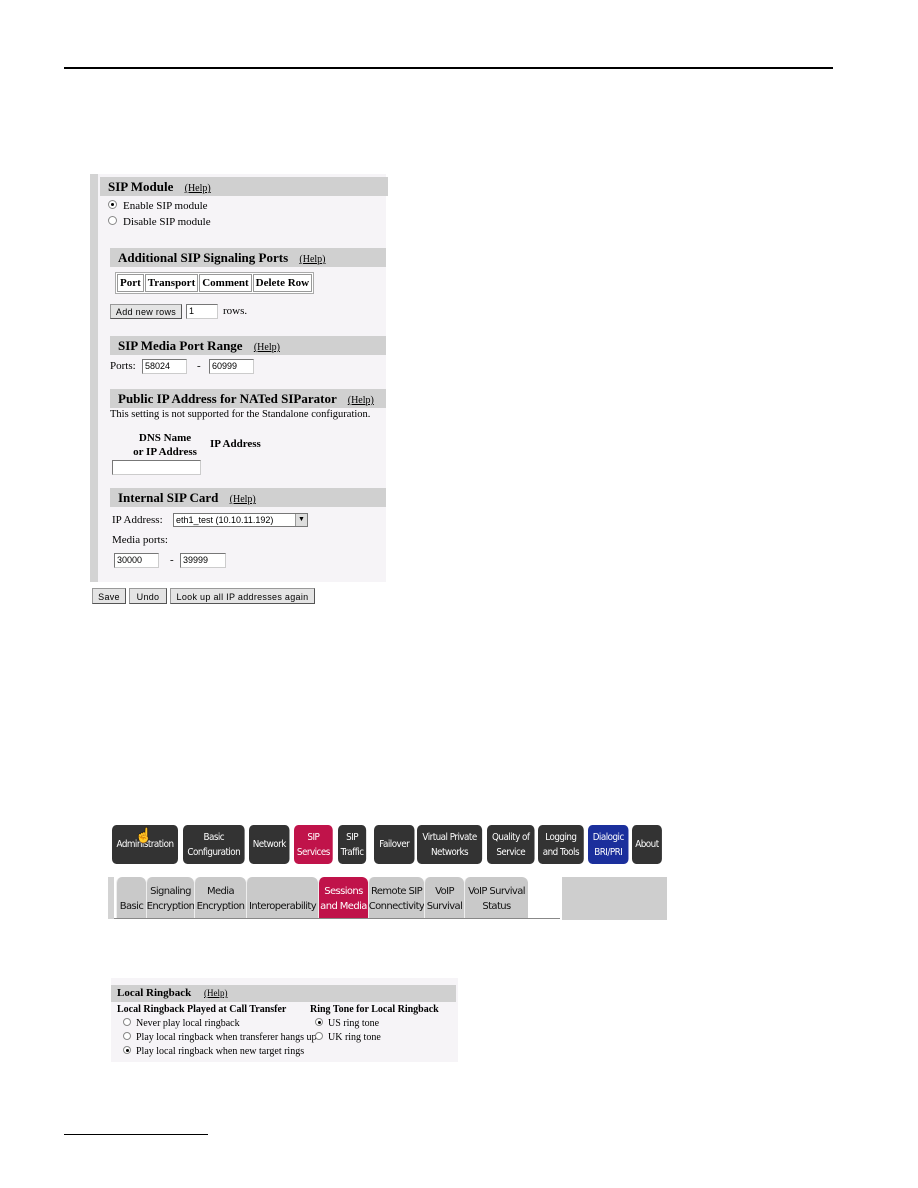  I want to click on nav-quality-of-service: Quality of Service, so click(511, 844).